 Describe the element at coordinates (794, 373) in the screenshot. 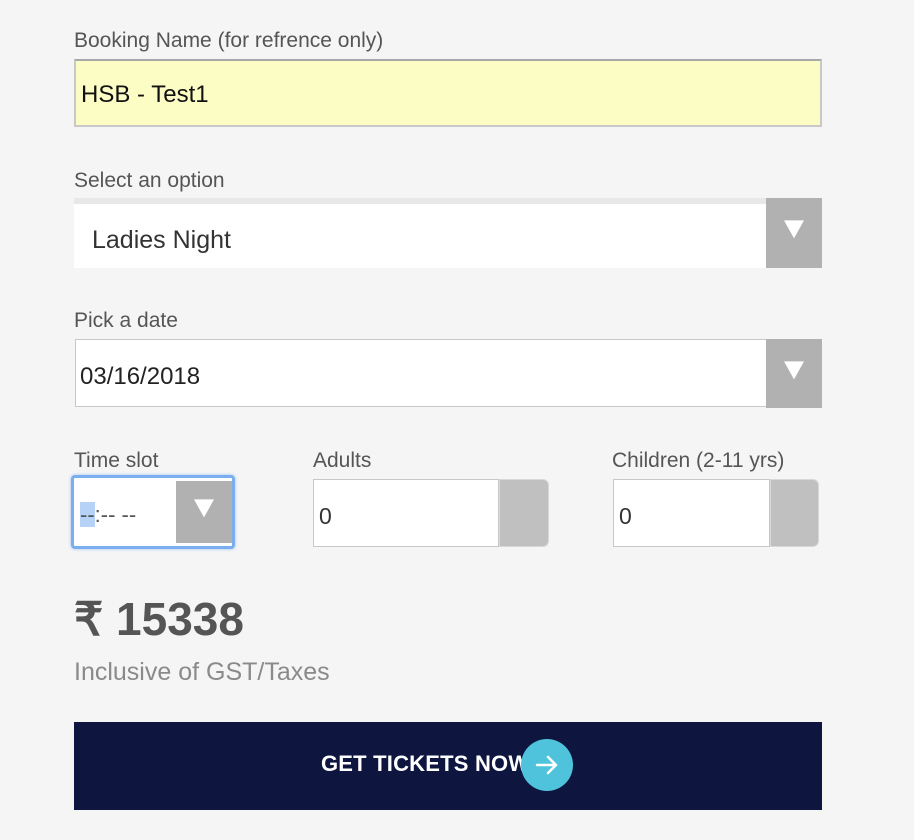

I see `date-dropdown-arrow-icon` at that location.